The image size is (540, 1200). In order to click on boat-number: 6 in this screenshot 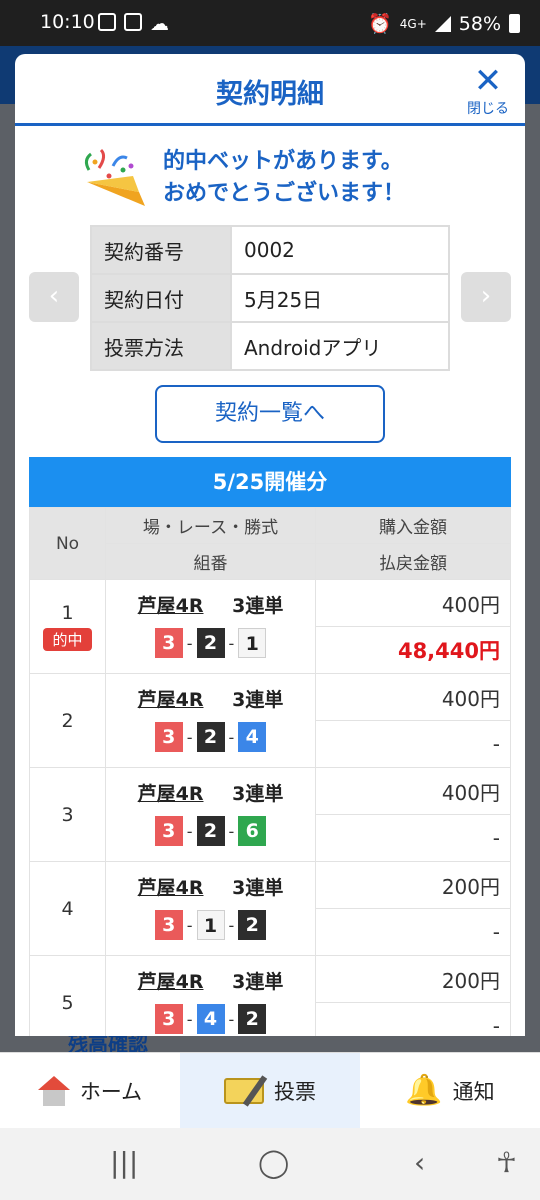, I will do `click(252, 831)`.